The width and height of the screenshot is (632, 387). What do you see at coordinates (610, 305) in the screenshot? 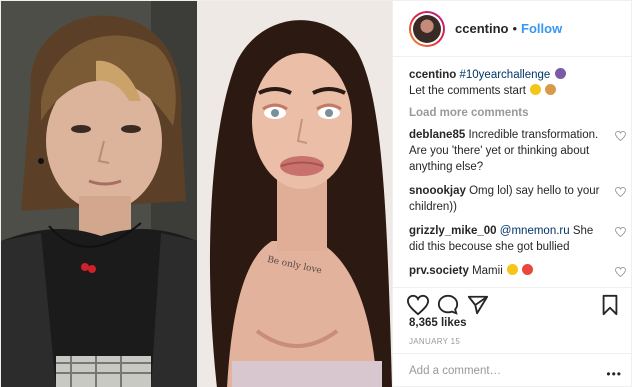
I see `bookmark-icon` at bounding box center [610, 305].